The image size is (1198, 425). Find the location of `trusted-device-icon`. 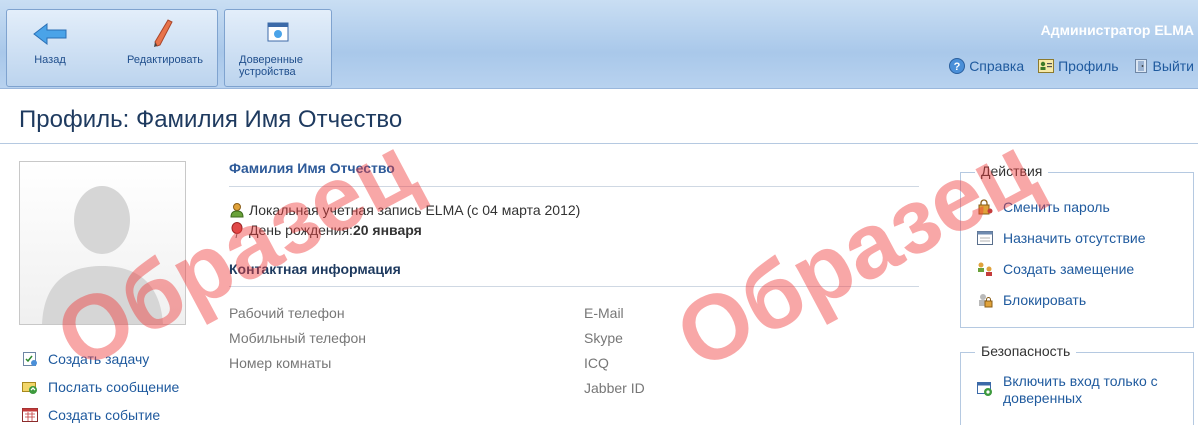

trusted-device-icon is located at coordinates (984, 389).